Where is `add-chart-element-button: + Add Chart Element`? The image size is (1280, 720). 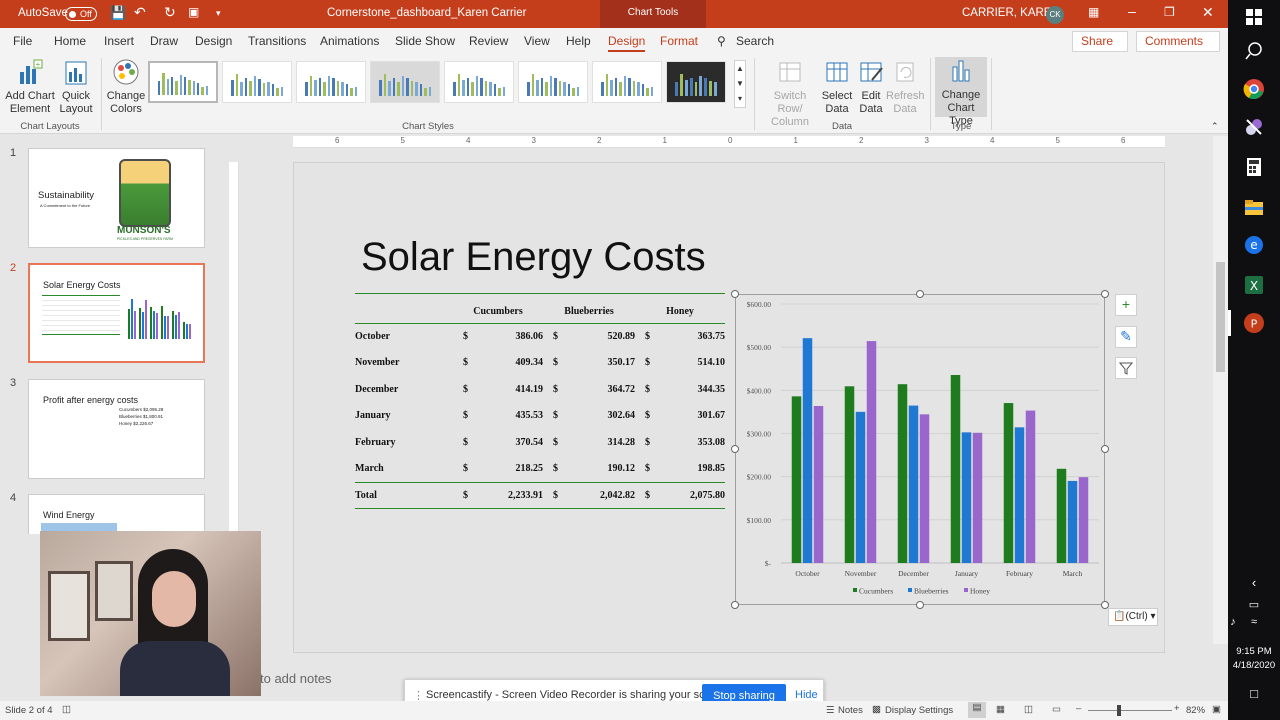
add-chart-element-button: + Add Chart Element is located at coordinates (30, 87).